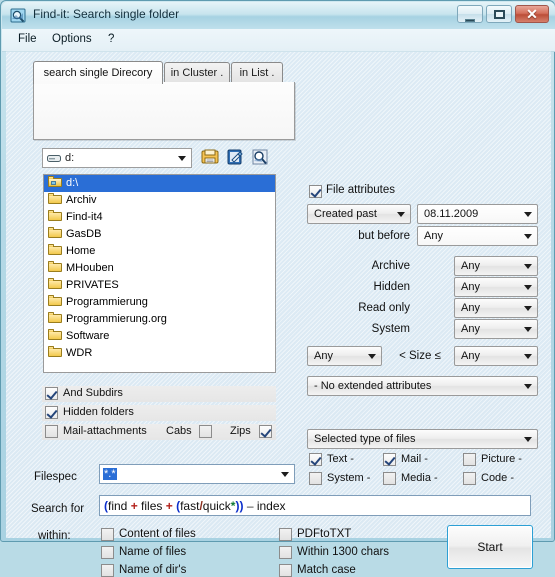 The image size is (555, 577). Describe the element at coordinates (384, 236) in the screenshot. I see `but-before-label: but before` at that location.